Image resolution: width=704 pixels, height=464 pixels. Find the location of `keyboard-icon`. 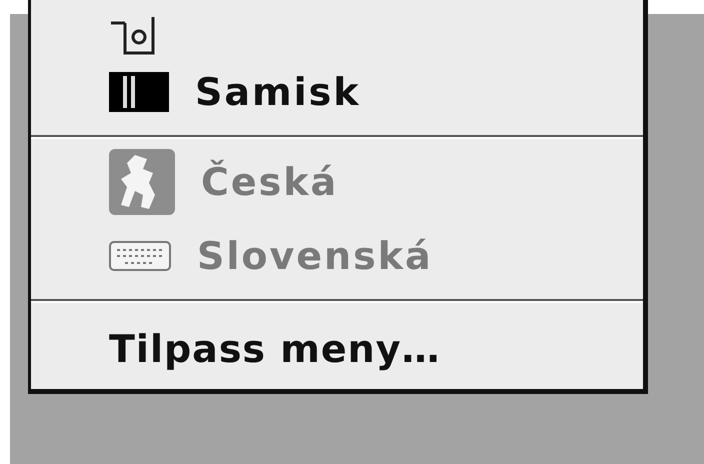

keyboard-icon is located at coordinates (140, 256).